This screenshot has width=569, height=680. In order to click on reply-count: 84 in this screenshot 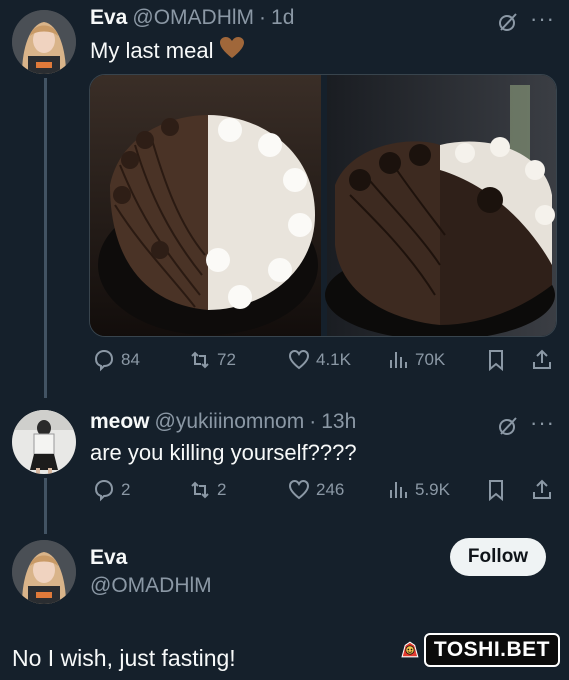, I will do `click(130, 359)`.